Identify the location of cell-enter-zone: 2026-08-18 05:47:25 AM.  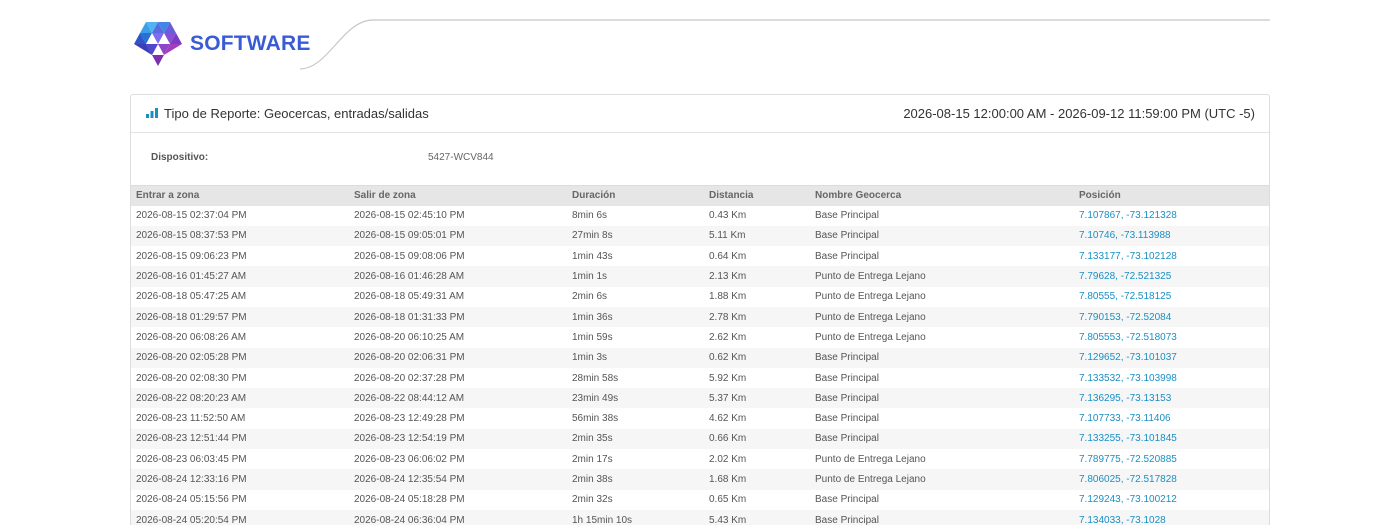
(191, 297).